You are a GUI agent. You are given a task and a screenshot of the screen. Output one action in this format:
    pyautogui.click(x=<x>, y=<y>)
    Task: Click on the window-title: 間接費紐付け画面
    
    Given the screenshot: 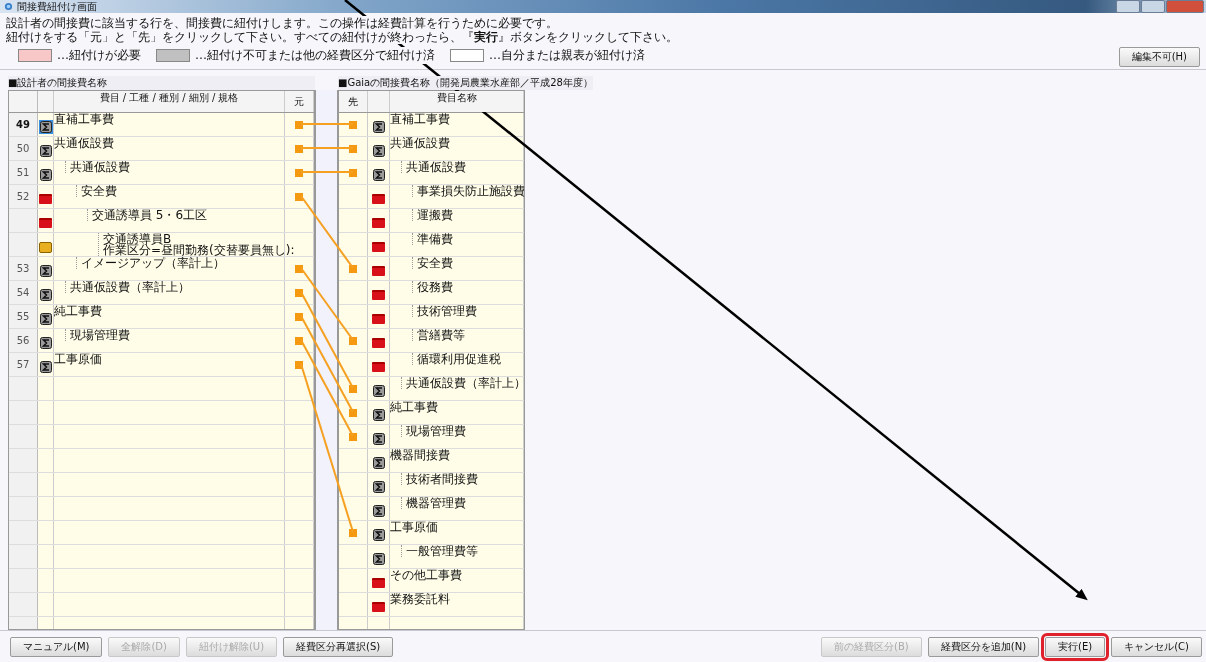 What is the action you would take?
    pyautogui.click(x=57, y=6)
    